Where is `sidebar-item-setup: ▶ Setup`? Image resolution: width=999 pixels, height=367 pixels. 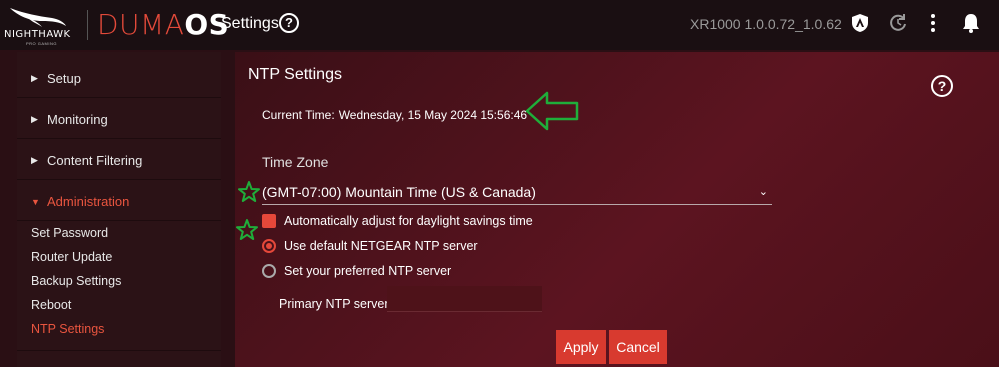 sidebar-item-setup: ▶ Setup is located at coordinates (119, 79).